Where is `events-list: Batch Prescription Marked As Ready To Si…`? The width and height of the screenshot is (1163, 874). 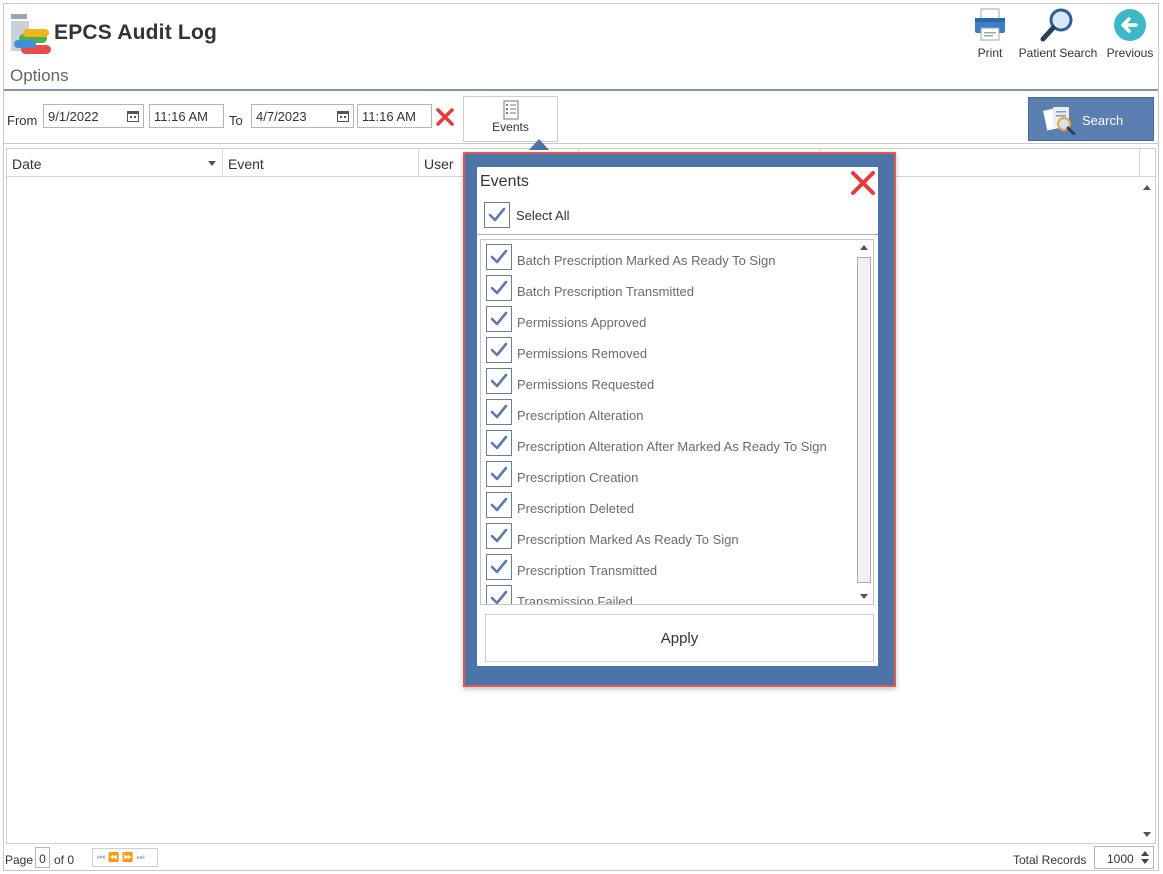
events-list: Batch Prescription Marked As Ready To Si… is located at coordinates (677, 422).